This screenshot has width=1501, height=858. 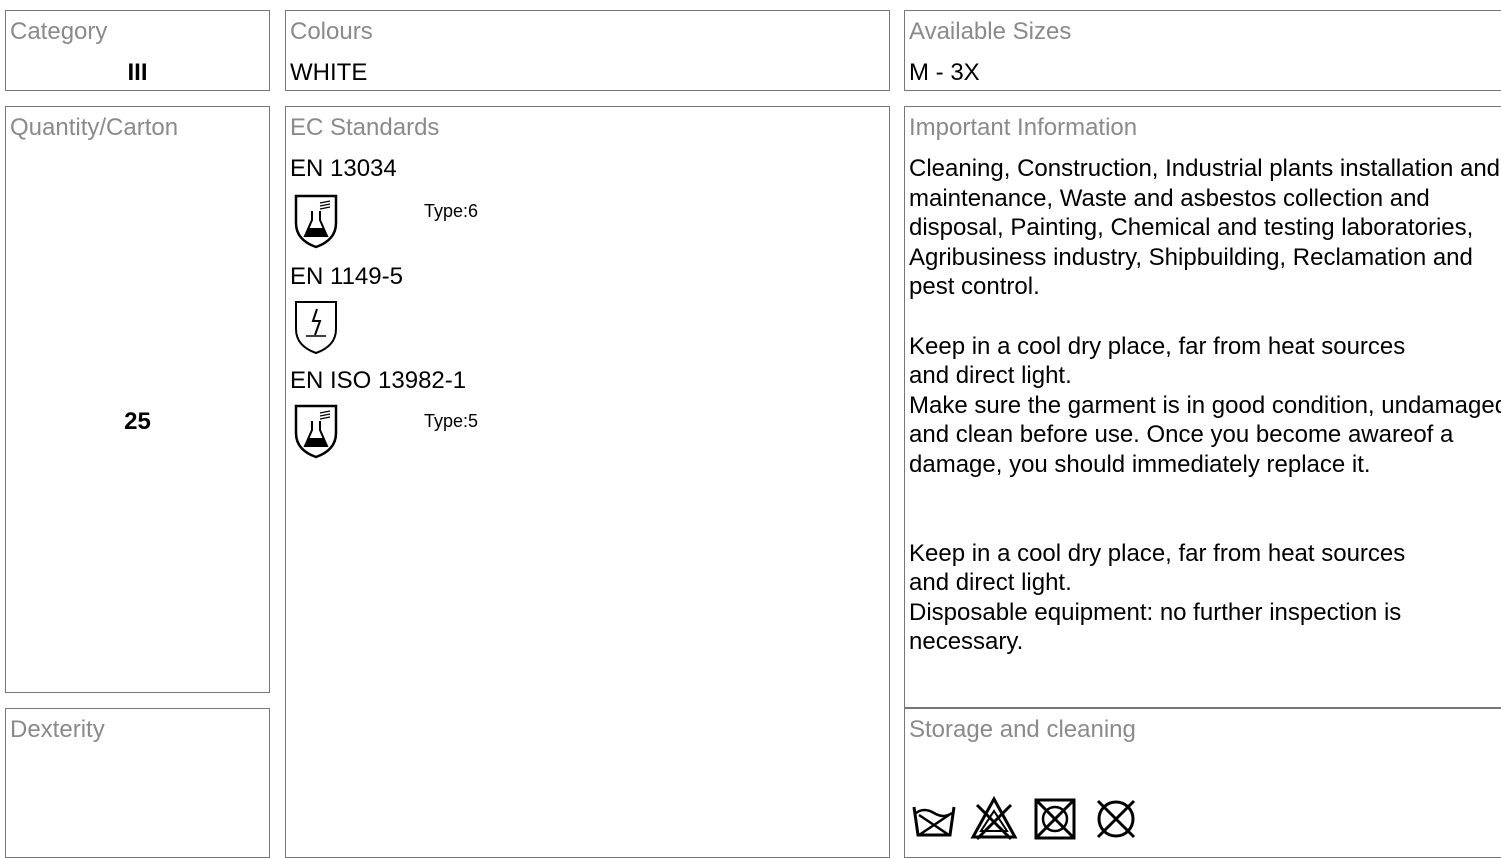 I want to click on antistatic-icon, so click(x=316, y=328).